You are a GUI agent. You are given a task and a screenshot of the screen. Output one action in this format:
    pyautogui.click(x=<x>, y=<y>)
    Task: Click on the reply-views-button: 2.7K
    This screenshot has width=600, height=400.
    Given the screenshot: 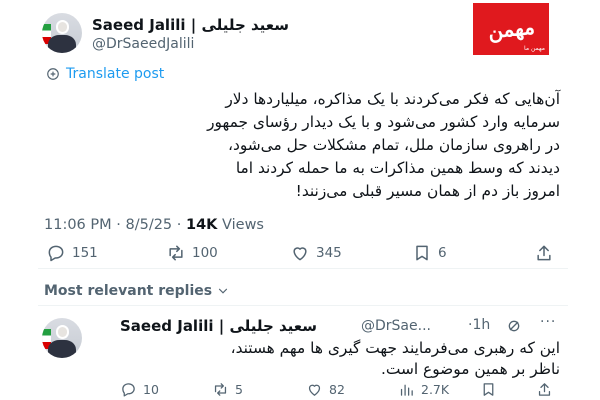 What is the action you would take?
    pyautogui.click(x=423, y=389)
    